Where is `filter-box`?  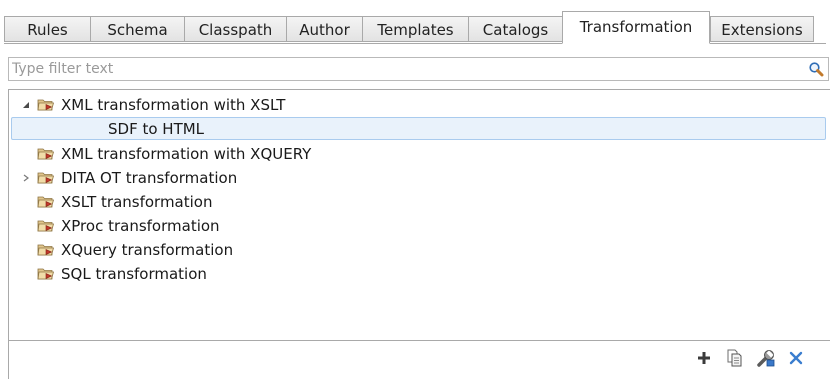
filter-box is located at coordinates (418, 69).